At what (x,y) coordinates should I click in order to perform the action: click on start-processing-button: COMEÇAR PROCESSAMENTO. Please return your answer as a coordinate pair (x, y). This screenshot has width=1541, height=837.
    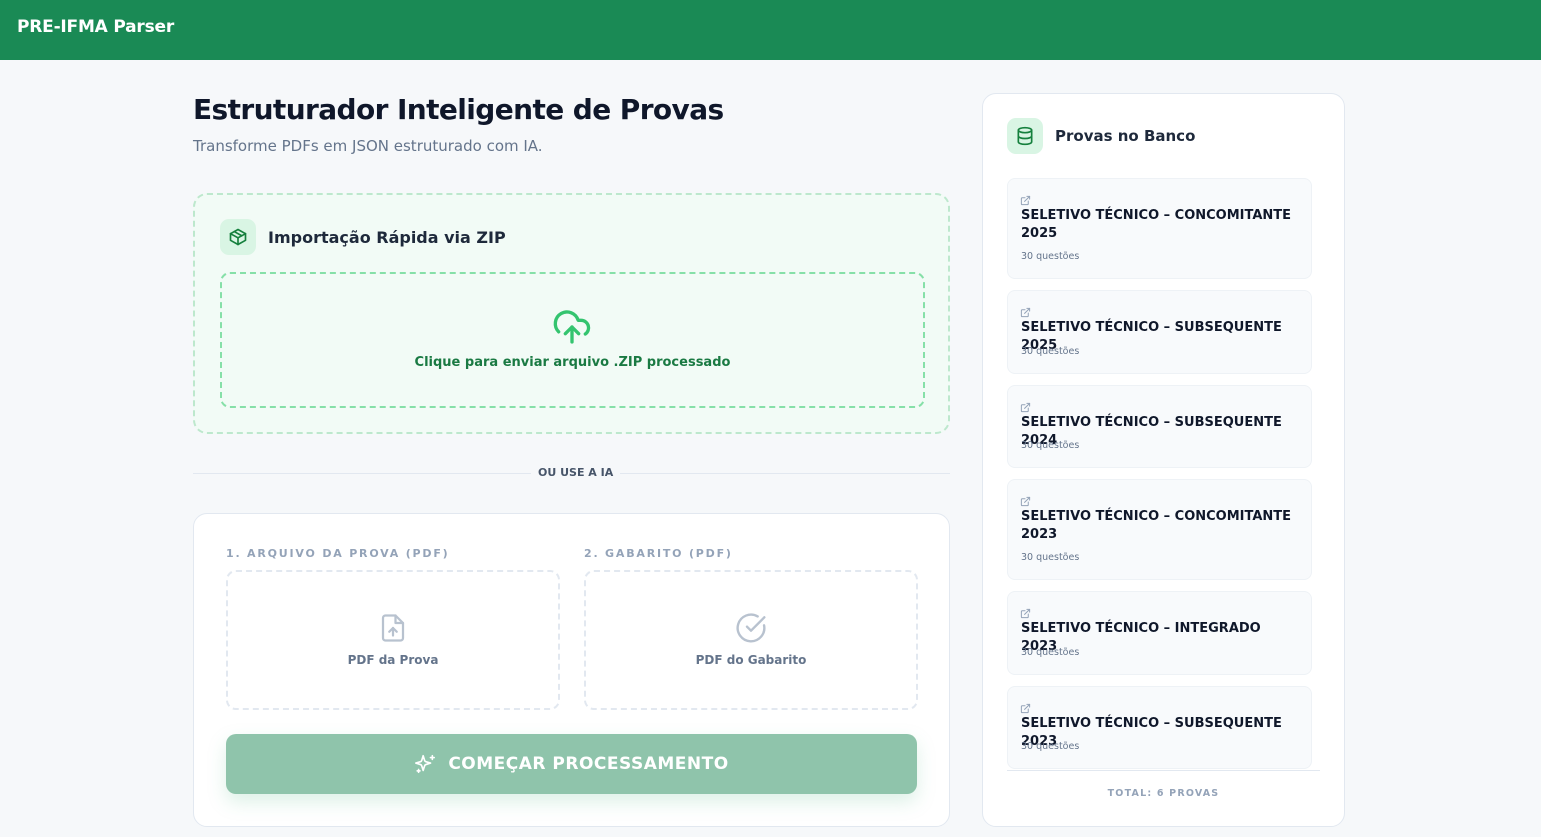
    Looking at the image, I should click on (571, 764).